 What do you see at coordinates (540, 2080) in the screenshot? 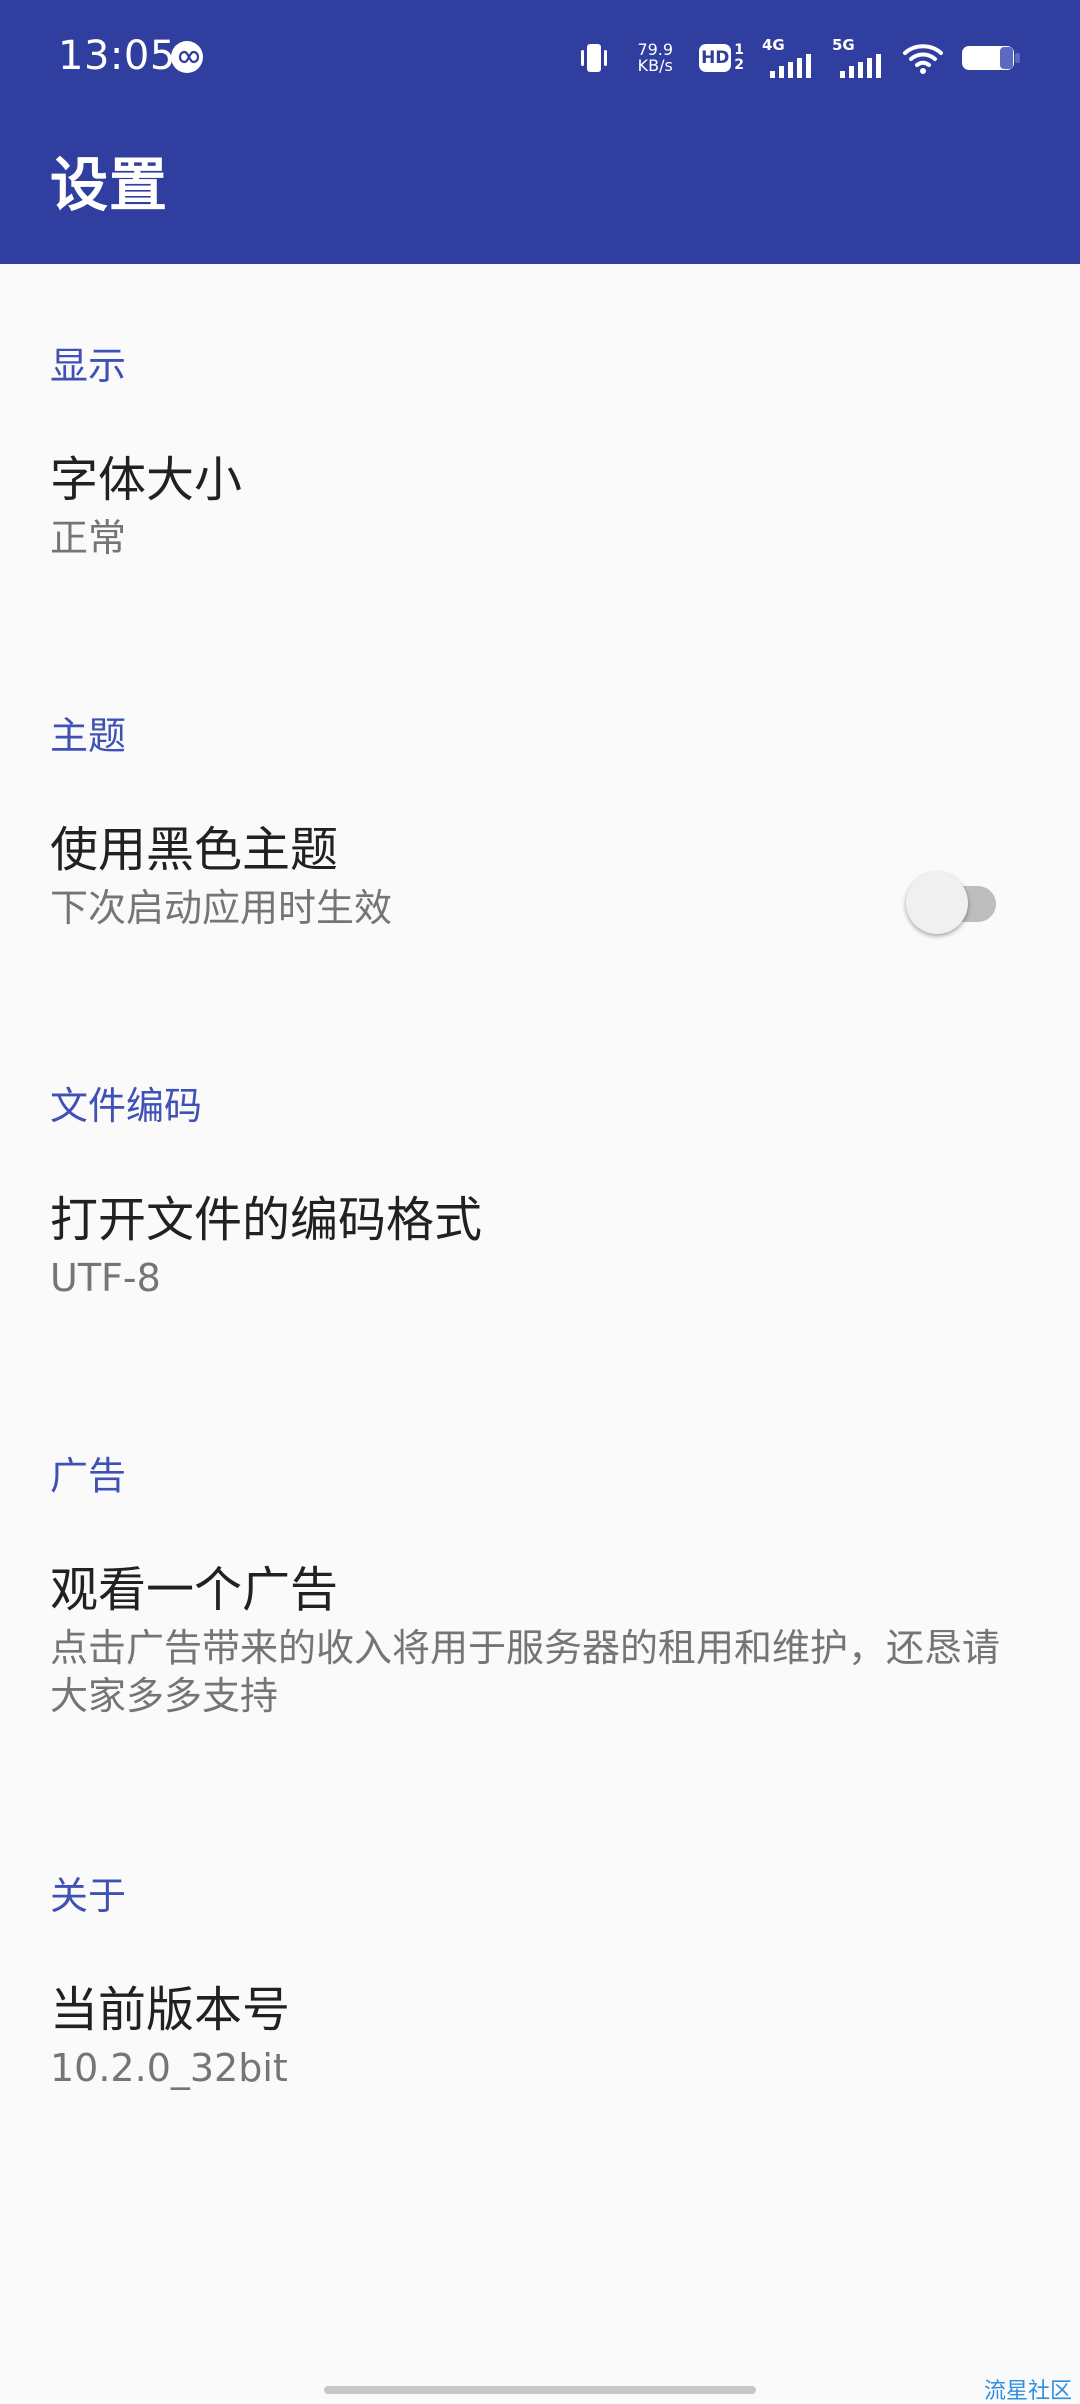
I see `pref-version: 当前版本号 10.2.0_32bit` at bounding box center [540, 2080].